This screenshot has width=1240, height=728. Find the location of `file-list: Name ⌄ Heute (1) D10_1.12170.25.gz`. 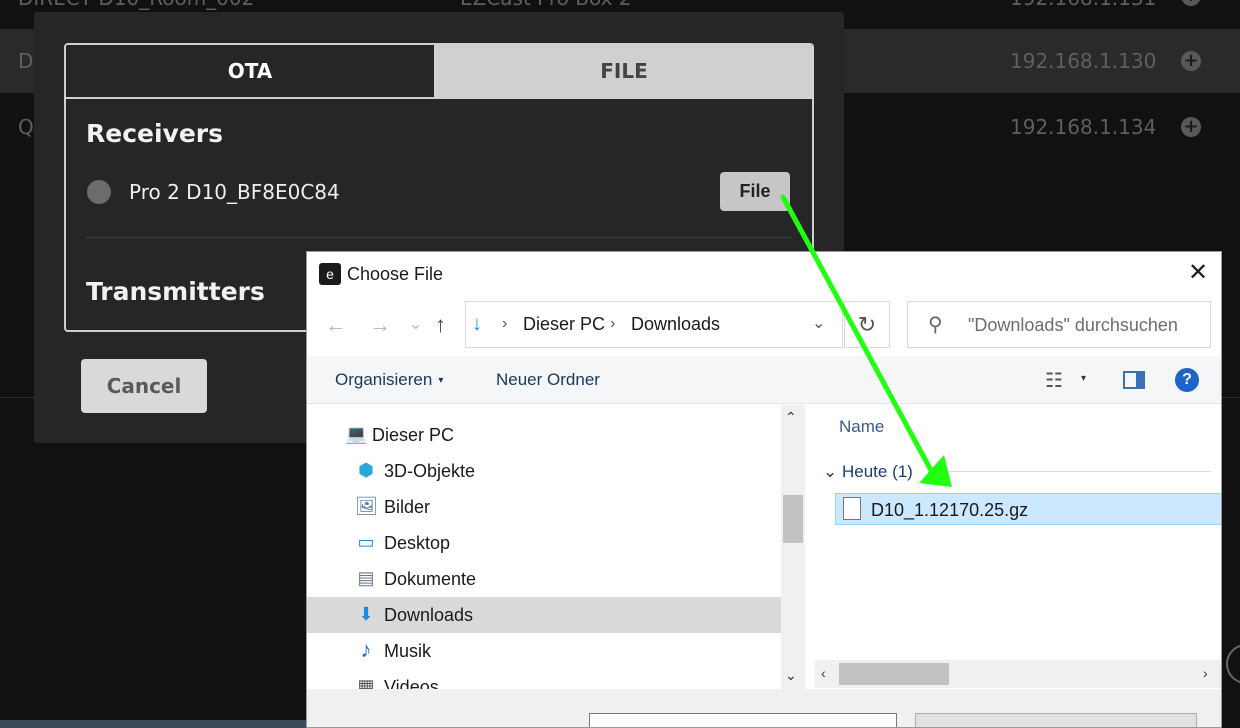

file-list: Name ⌄ Heute (1) D10_1.12170.25.gz is located at coordinates (1014, 535).